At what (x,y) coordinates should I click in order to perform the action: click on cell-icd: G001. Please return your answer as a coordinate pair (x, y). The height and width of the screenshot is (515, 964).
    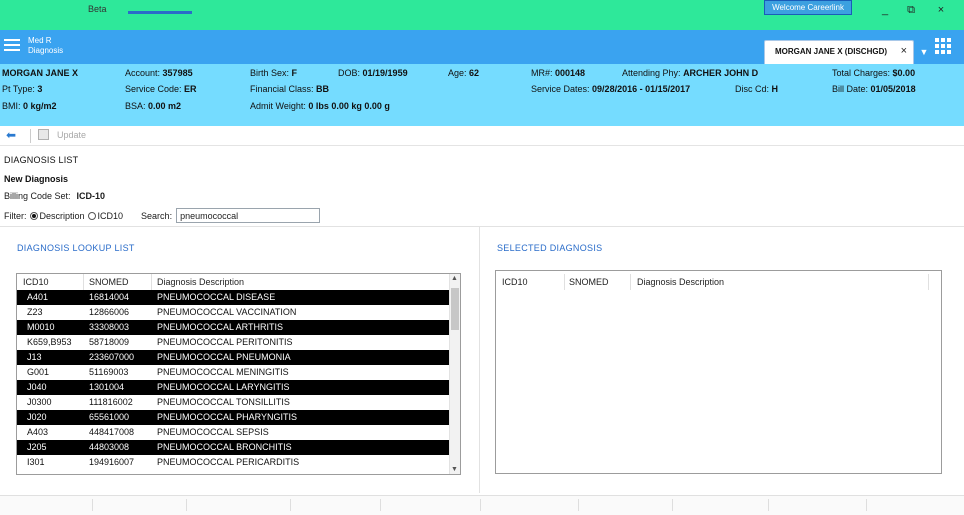
    Looking at the image, I should click on (38, 372).